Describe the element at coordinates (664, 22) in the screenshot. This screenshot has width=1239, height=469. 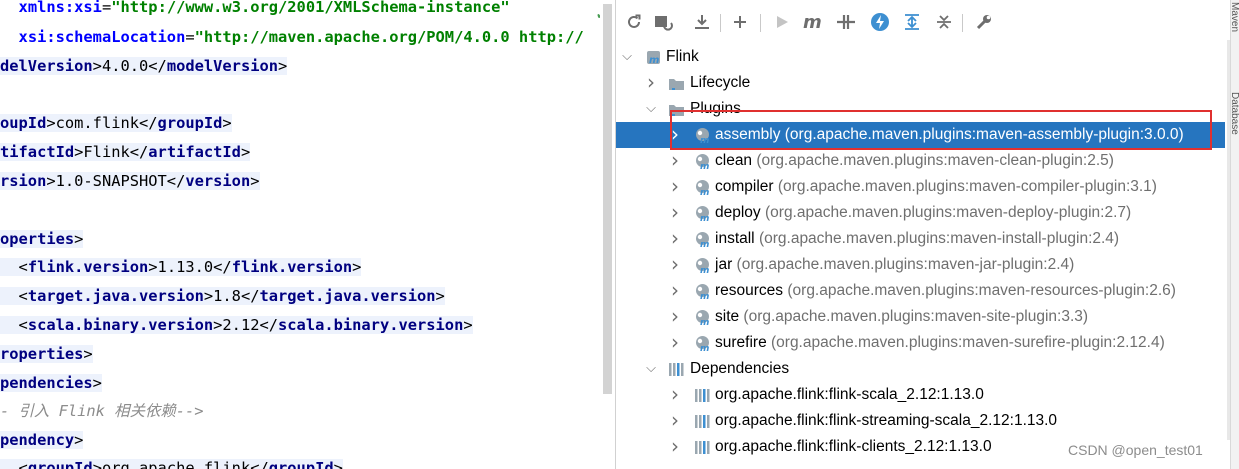
I see `generate-sources-icon` at that location.